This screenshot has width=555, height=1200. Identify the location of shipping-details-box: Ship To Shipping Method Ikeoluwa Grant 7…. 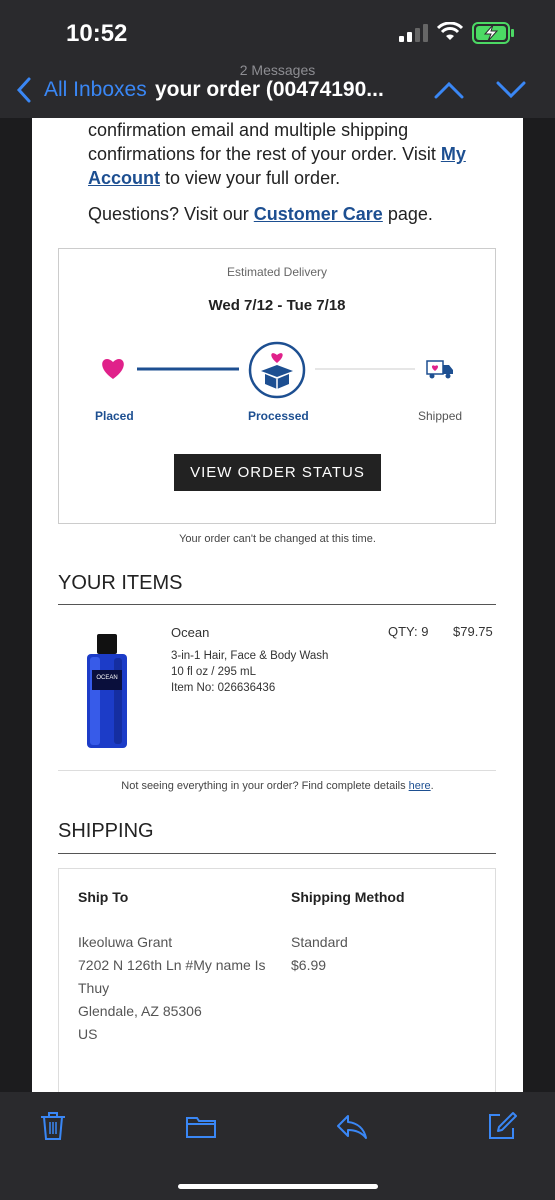
(277, 980).